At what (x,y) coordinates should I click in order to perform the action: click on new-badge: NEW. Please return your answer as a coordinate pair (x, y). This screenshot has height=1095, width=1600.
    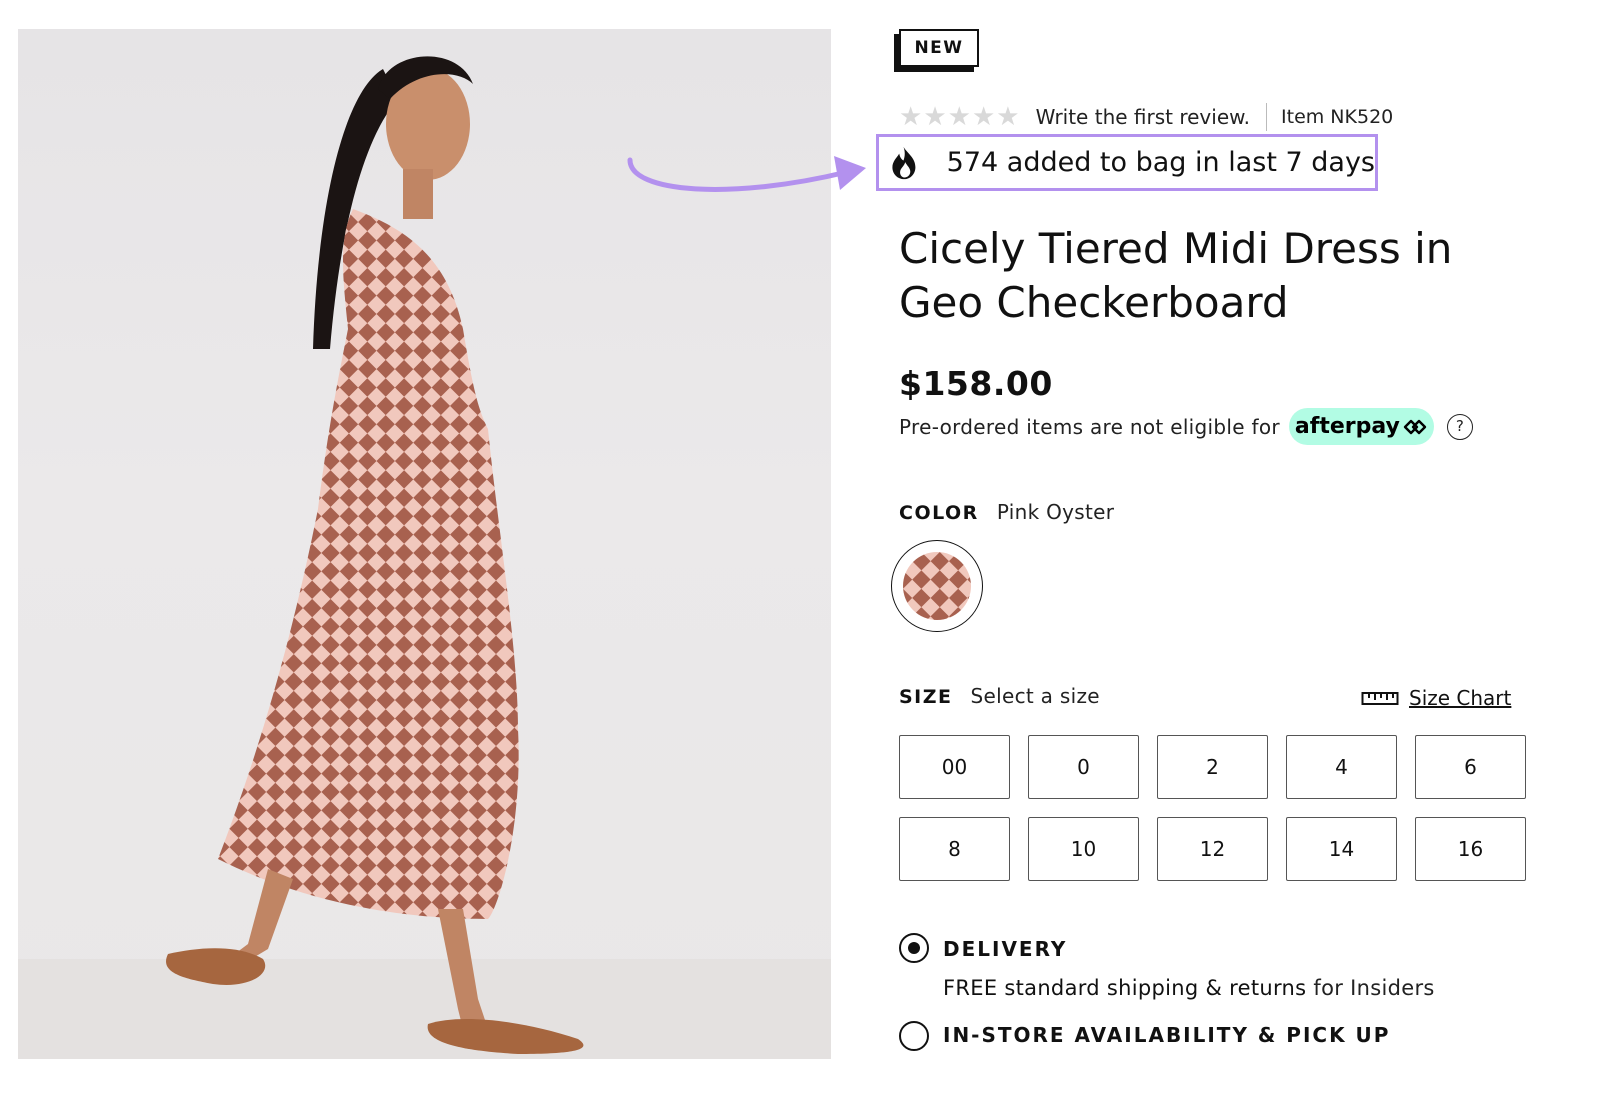
    Looking at the image, I should click on (939, 48).